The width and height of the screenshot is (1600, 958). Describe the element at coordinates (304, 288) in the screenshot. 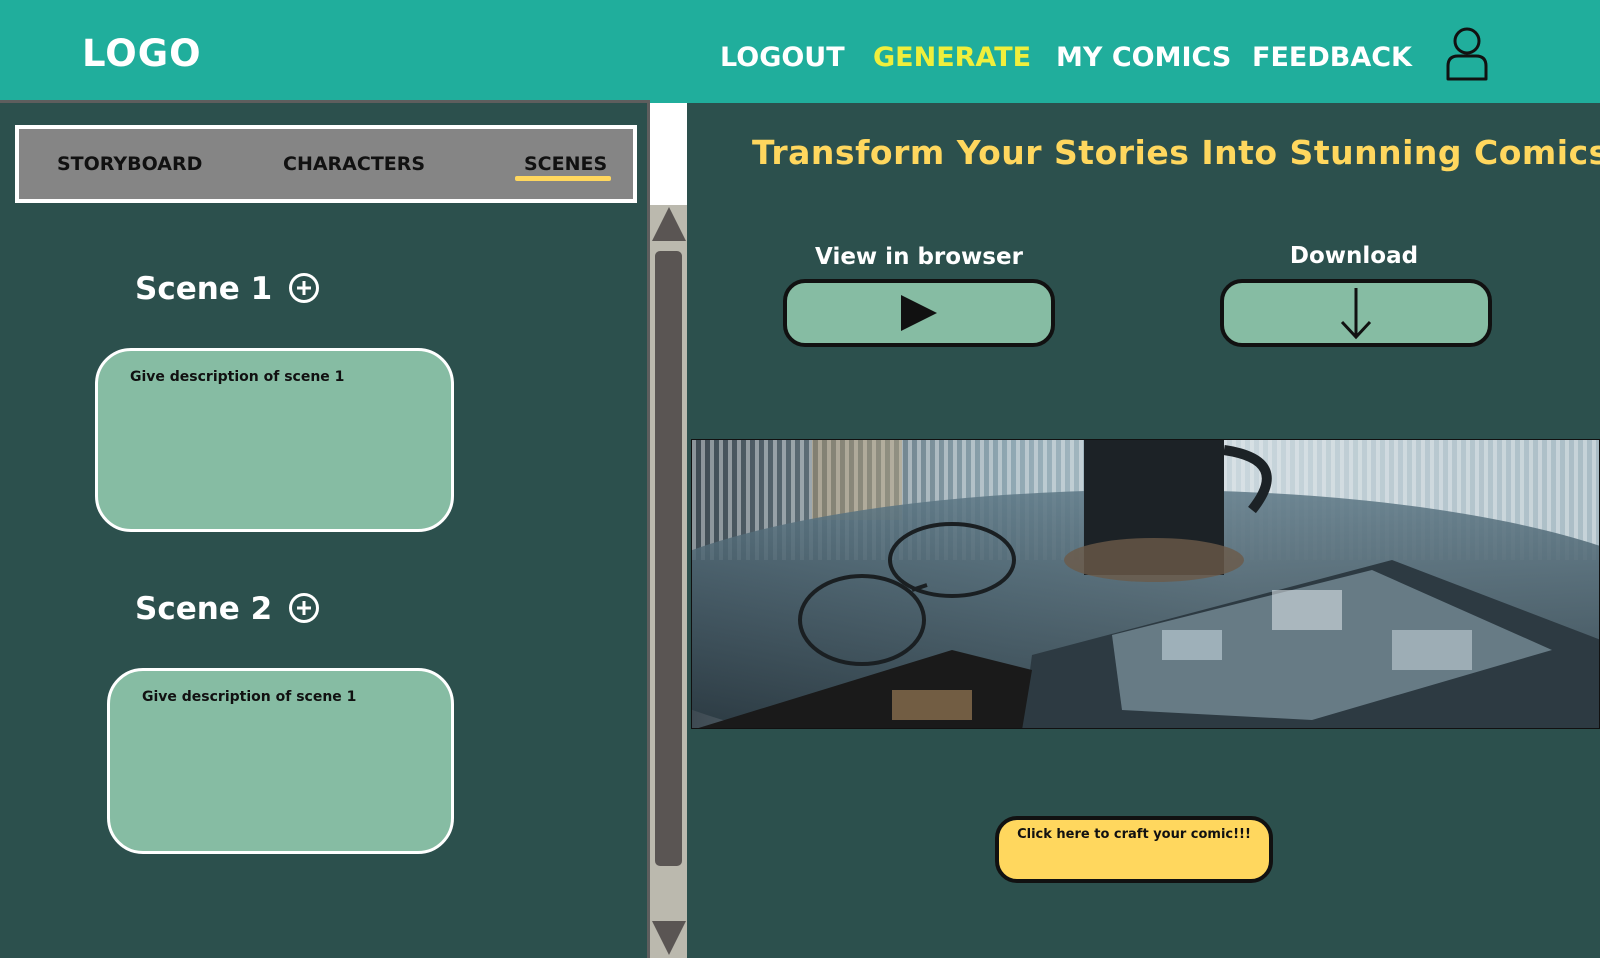

I see `add-scene-1-icon` at that location.